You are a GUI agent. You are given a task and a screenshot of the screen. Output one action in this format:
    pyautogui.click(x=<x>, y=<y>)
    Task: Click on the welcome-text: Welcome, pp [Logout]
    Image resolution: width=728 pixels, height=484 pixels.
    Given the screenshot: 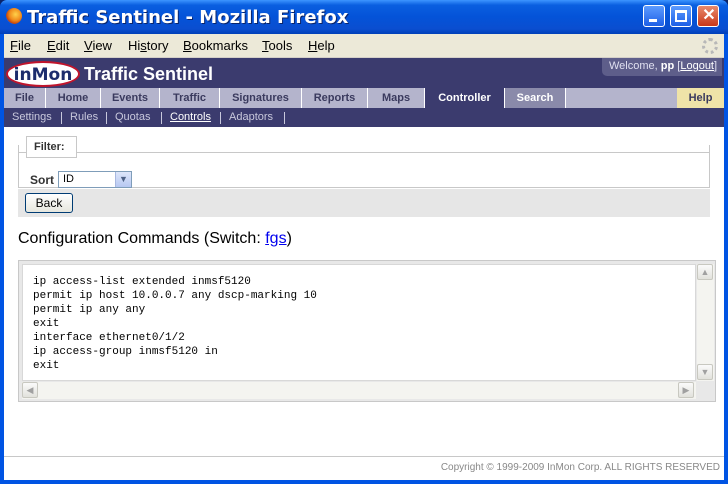 What is the action you would take?
    pyautogui.click(x=663, y=66)
    